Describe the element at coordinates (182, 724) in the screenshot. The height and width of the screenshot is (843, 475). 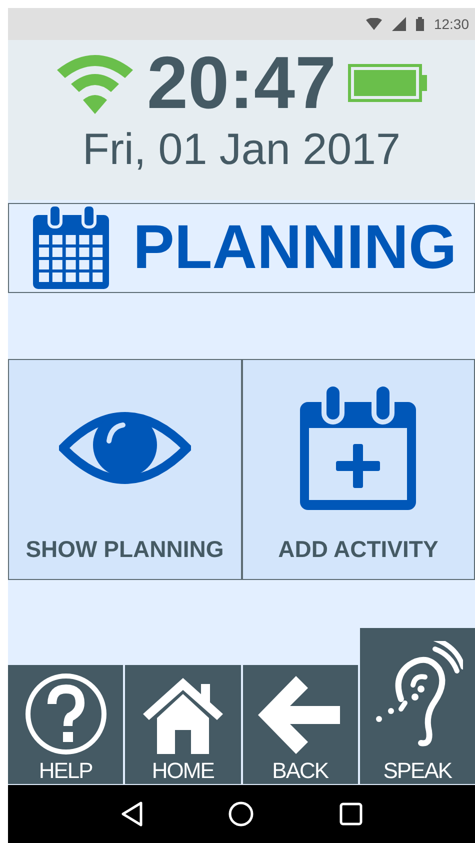
I see `nav-button: HOME` at that location.